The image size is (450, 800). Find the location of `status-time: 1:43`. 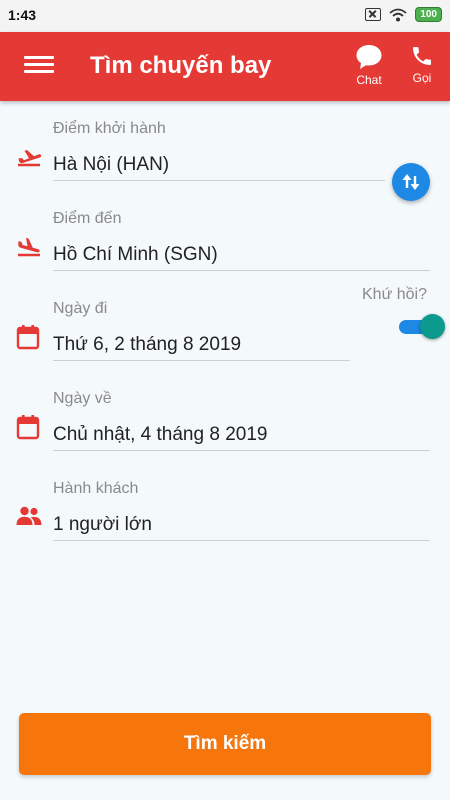

status-time: 1:43 is located at coordinates (22, 15).